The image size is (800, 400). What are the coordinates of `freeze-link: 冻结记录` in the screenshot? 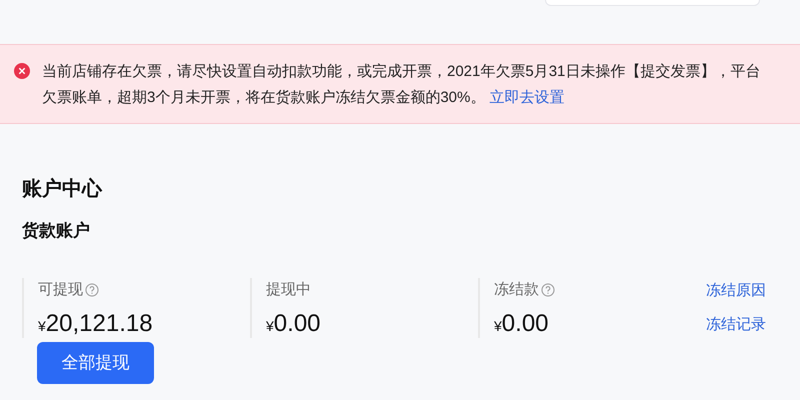 It's located at (736, 325).